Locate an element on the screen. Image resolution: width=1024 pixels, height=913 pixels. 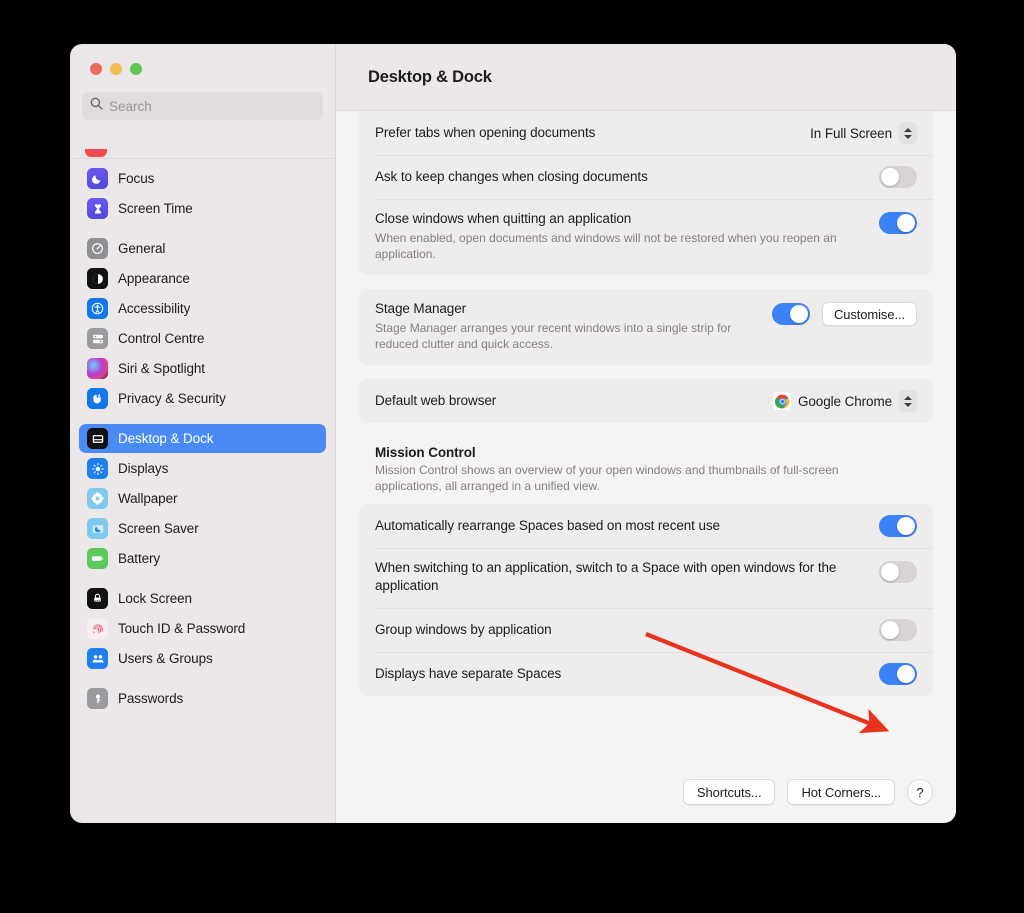
sidebar-item-privacy-security: Privacy & Security is located at coordinates (202, 398).